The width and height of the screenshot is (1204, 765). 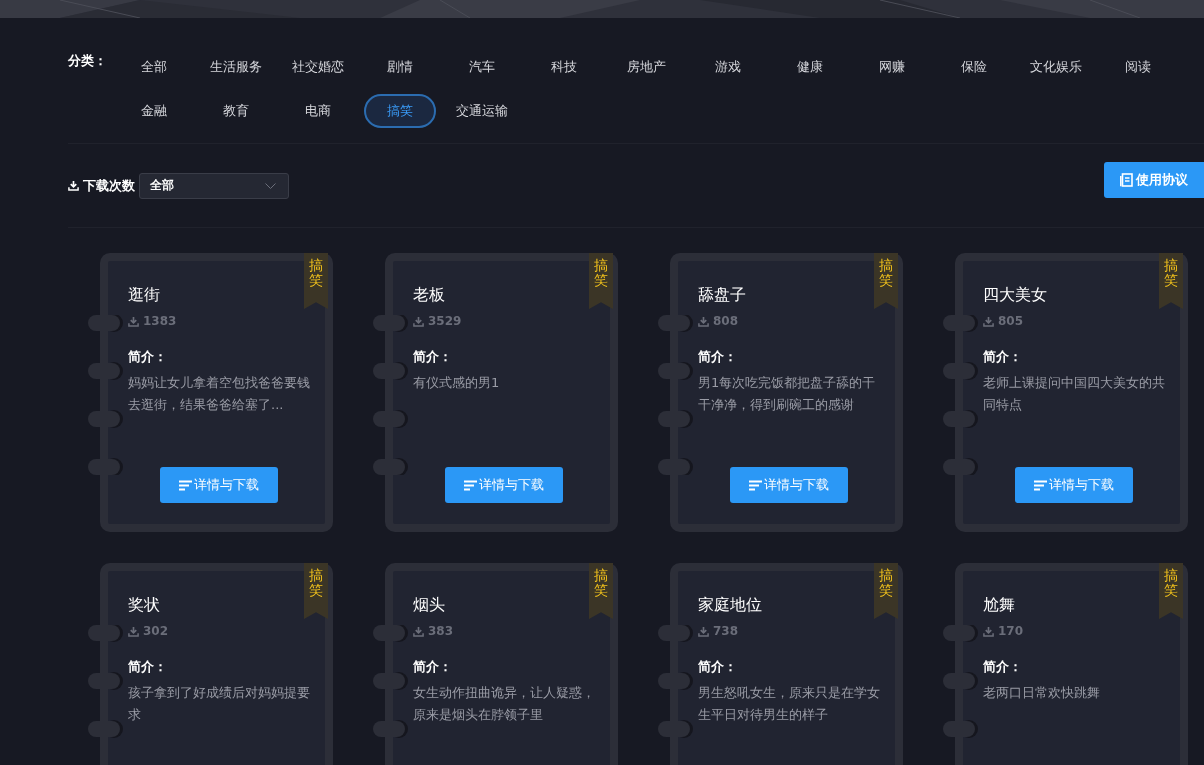 What do you see at coordinates (1126, 180) in the screenshot?
I see `document-icon` at bounding box center [1126, 180].